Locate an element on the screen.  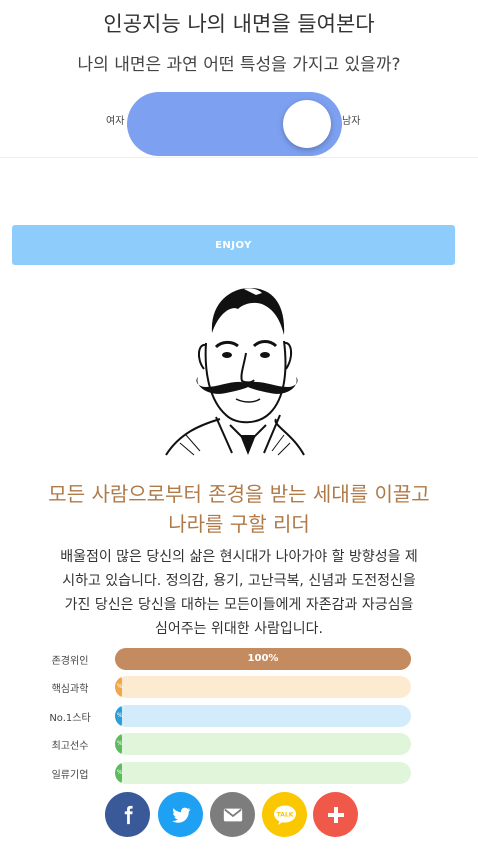
stat-label: 최고선수 is located at coordinates (70, 746).